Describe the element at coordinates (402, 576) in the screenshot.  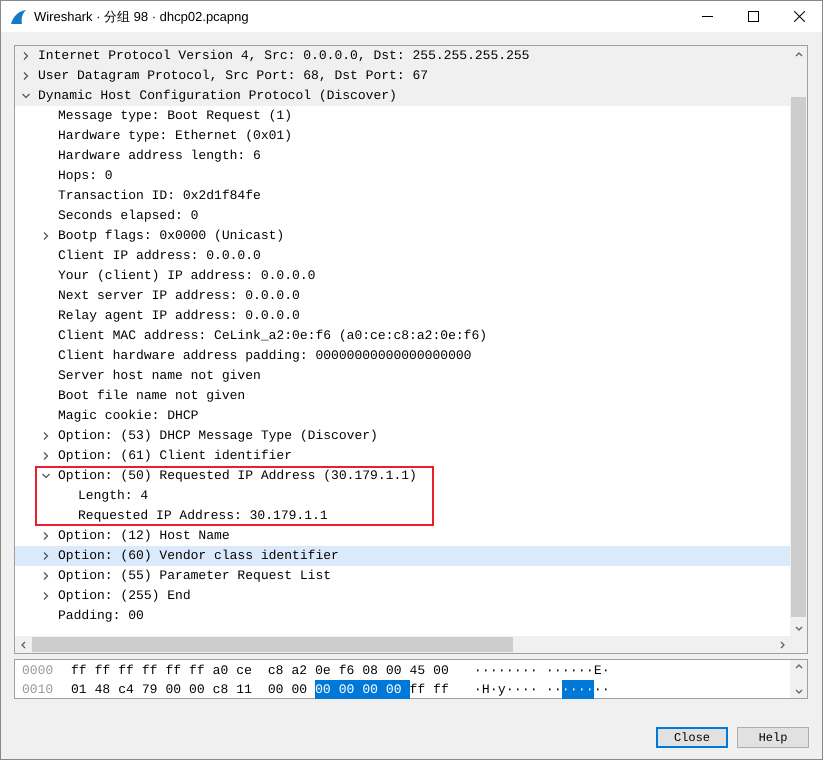
I see `tree-row: Option: (55) Parameter Request List` at that location.